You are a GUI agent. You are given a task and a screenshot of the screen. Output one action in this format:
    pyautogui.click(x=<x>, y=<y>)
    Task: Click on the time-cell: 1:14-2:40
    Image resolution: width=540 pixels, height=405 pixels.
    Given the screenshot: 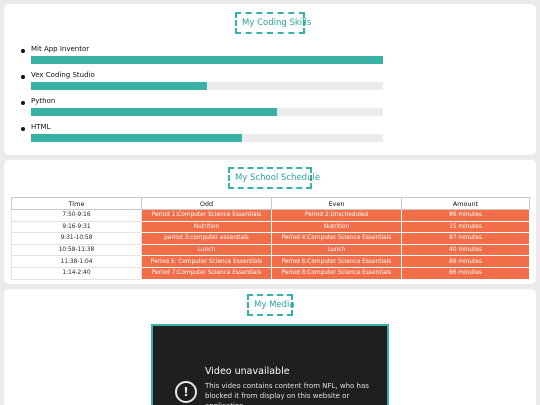 What is the action you would take?
    pyautogui.click(x=76, y=273)
    